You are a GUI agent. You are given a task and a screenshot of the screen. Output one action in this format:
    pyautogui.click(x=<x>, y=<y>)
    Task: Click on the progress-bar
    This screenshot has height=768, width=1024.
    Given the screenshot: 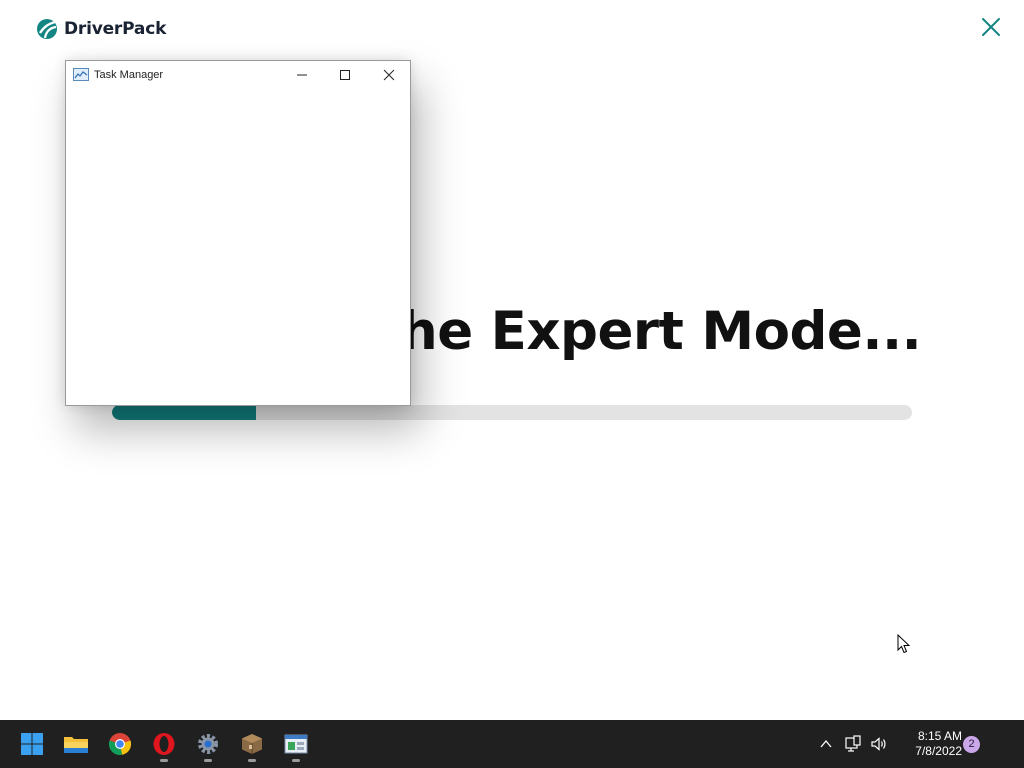 What is the action you would take?
    pyautogui.click(x=512, y=412)
    